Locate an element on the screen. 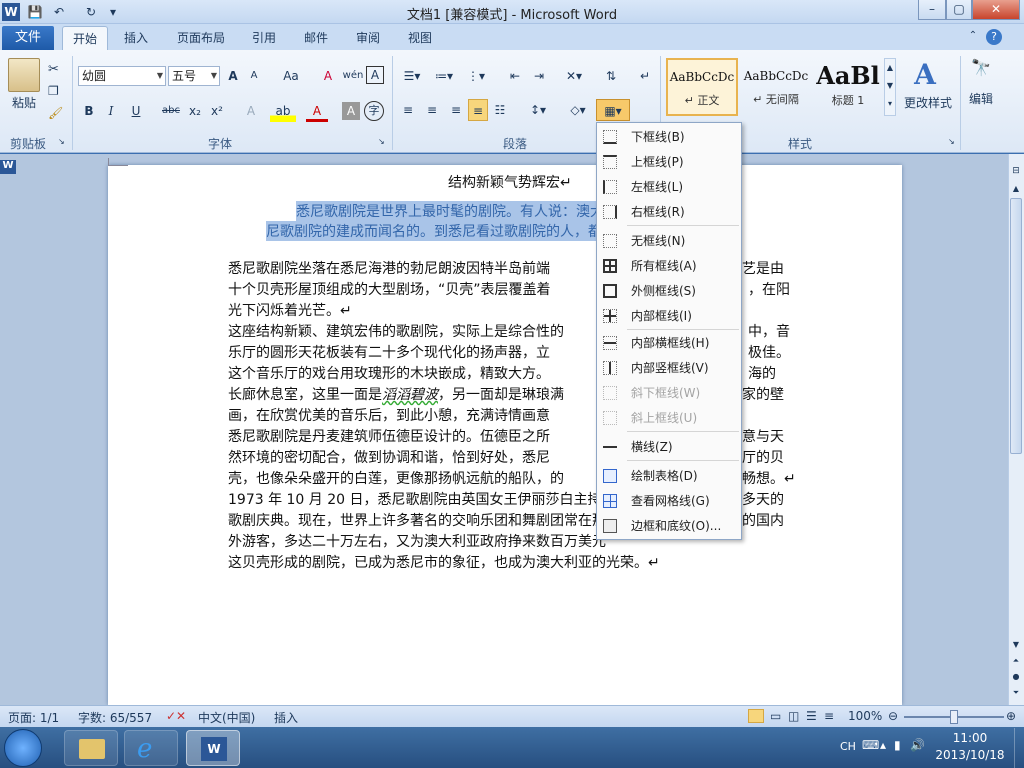 This screenshot has width=1024, height=768. next-page-icon: ⏷ is located at coordinates (1016, 693).